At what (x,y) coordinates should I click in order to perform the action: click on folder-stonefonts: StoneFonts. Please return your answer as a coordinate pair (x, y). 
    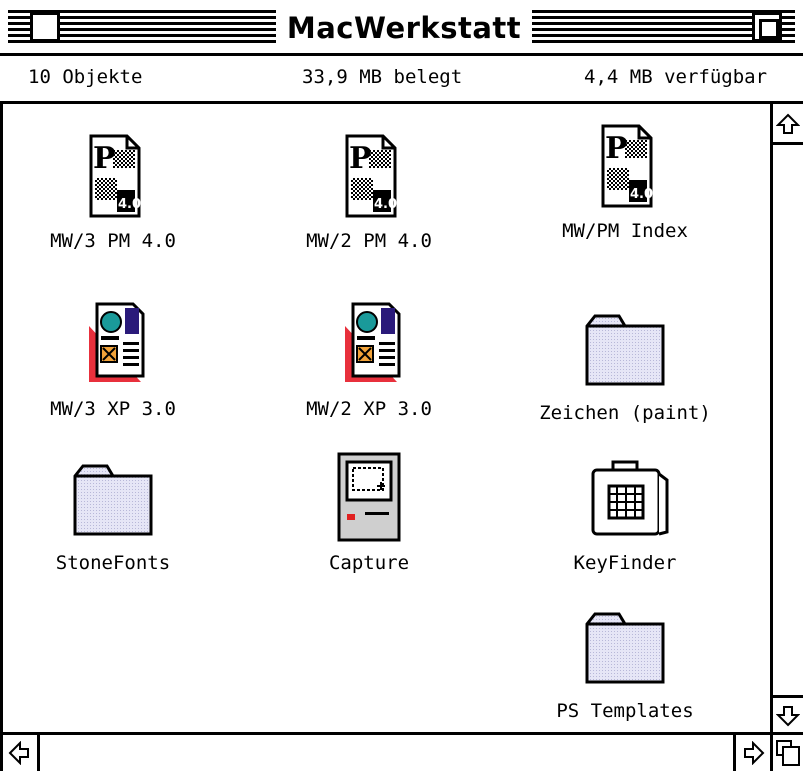
    Looking at the image, I should click on (113, 512).